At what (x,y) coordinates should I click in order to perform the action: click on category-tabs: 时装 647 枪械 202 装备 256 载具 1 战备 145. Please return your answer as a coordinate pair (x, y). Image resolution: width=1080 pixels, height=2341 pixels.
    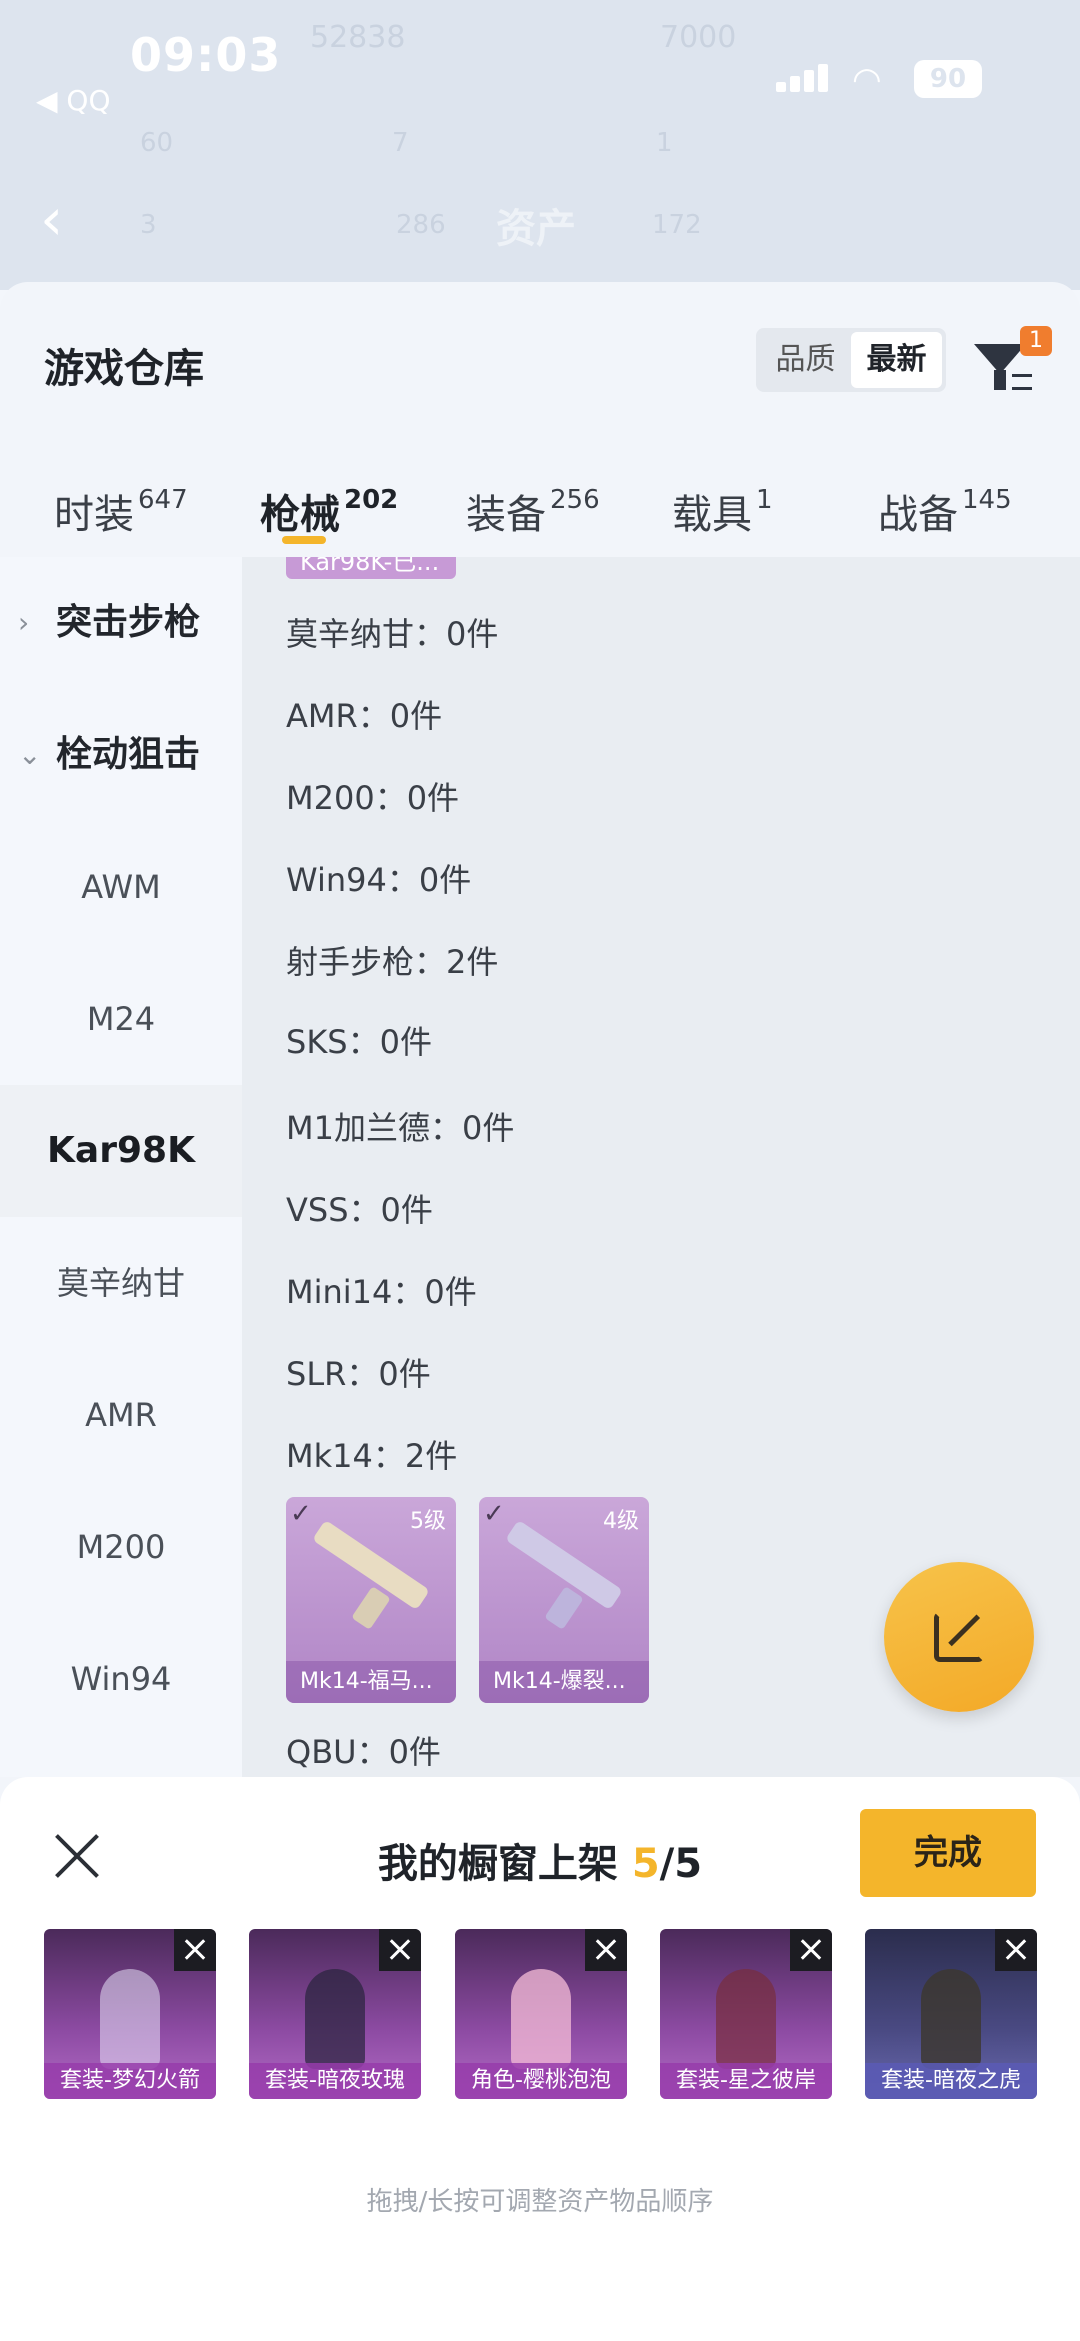
    Looking at the image, I should click on (540, 506).